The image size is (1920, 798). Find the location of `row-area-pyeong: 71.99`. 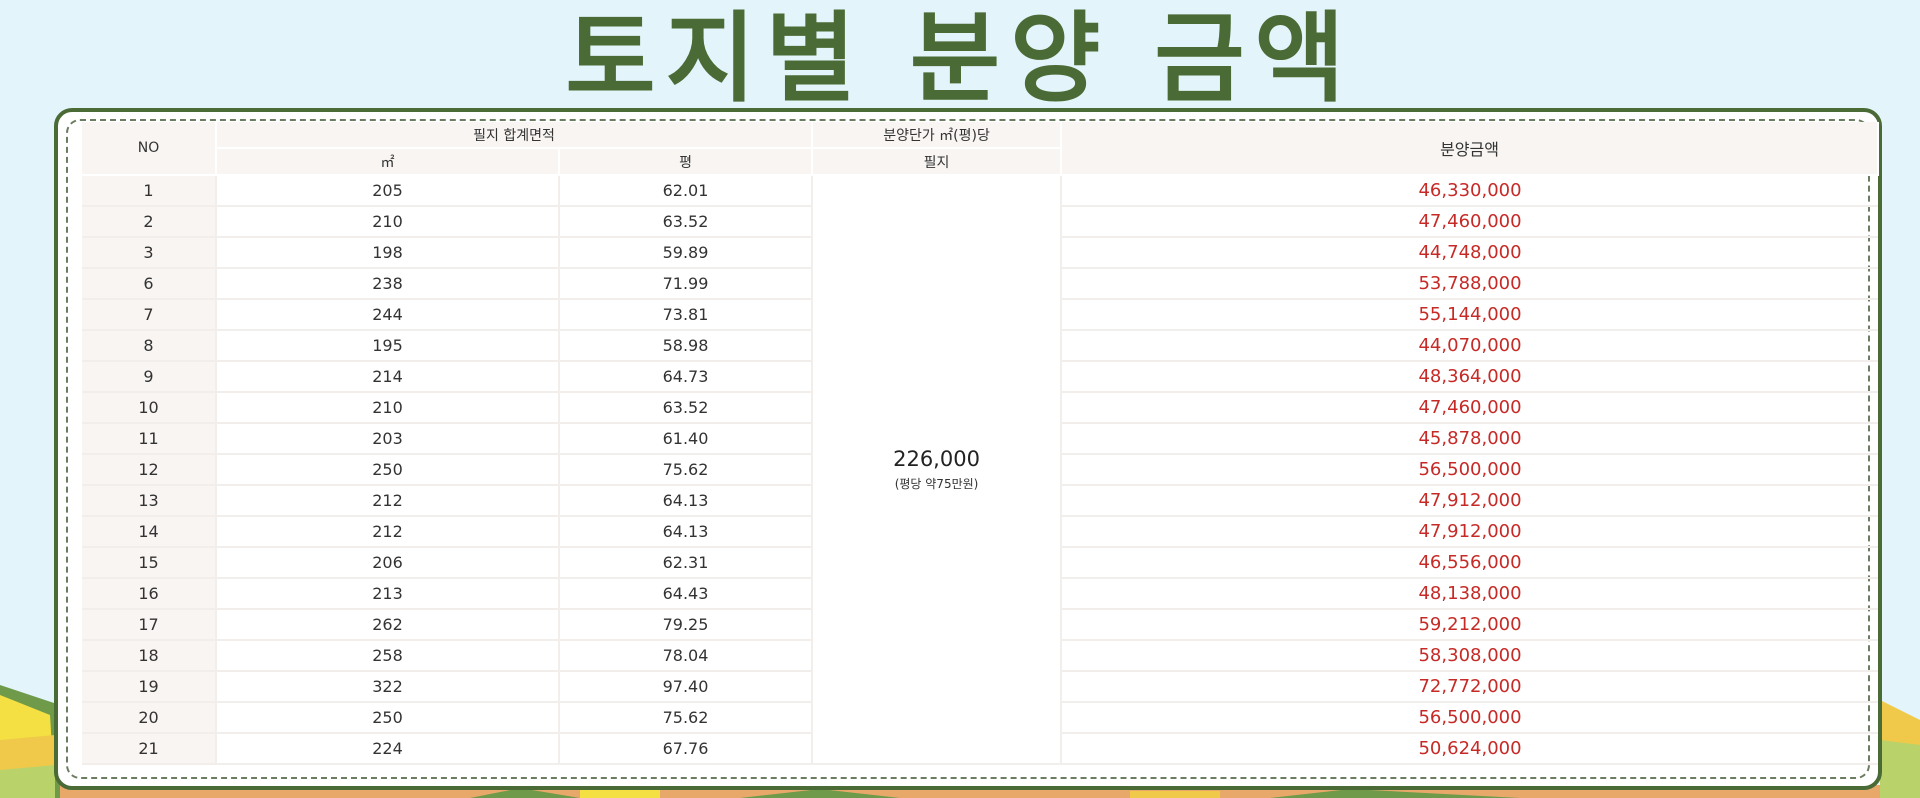

row-area-pyeong: 71.99 is located at coordinates (686, 284).